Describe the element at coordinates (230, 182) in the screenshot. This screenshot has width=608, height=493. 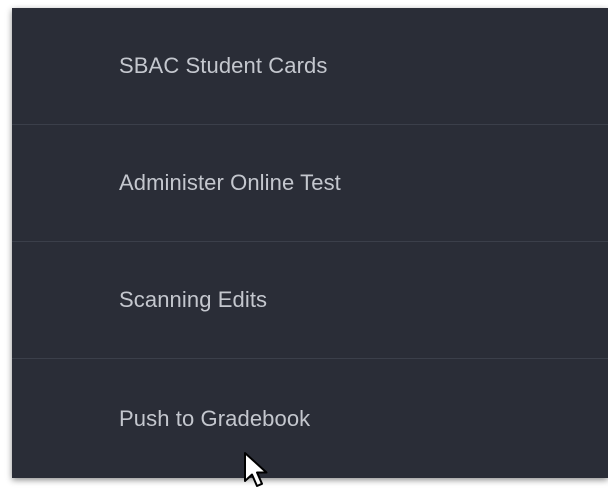
I see `menu-item-label: Administer Online Test` at that location.